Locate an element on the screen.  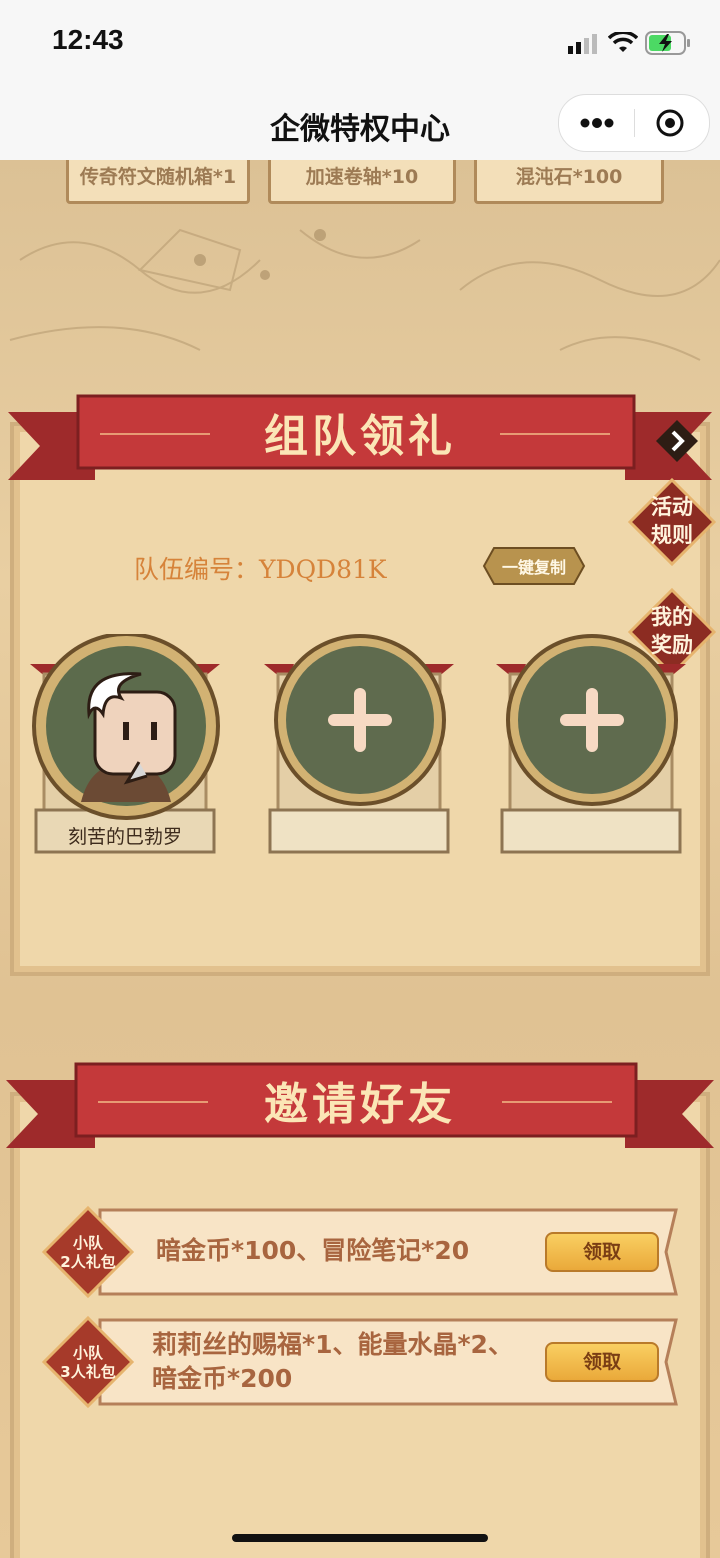
mini-program-capsule is located at coordinates (634, 123).